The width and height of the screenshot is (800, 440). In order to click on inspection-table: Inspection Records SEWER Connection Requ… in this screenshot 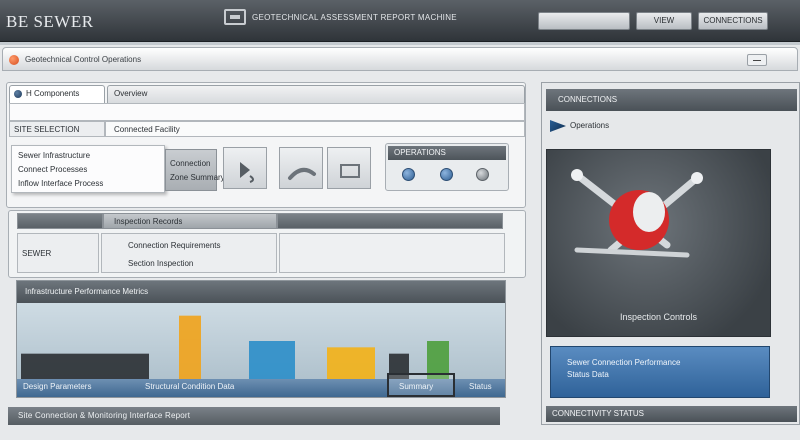, I will do `click(267, 244)`.